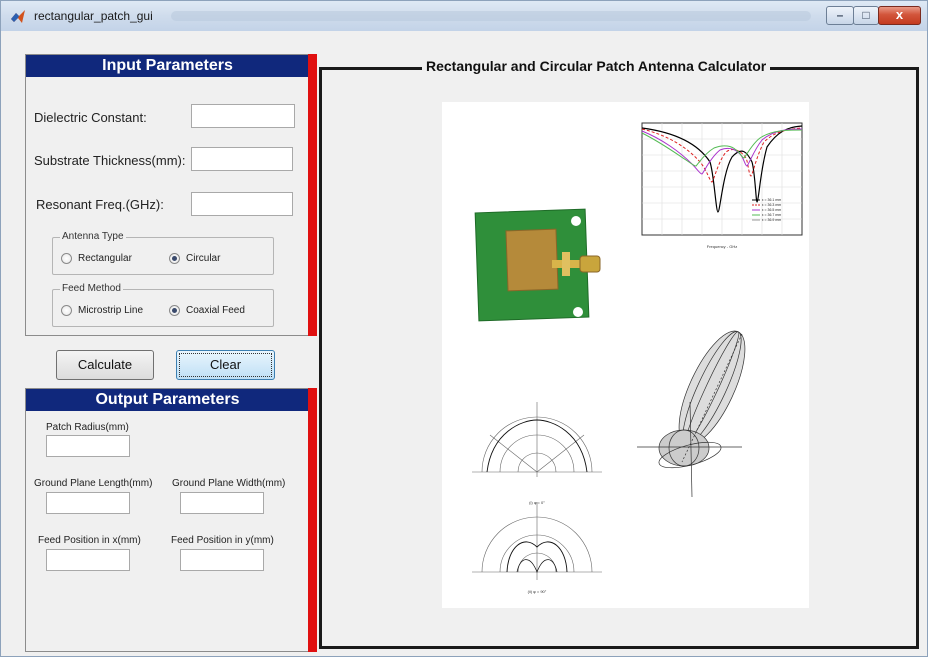 Image resolution: width=928 pixels, height=657 pixels. Describe the element at coordinates (167, 400) in the screenshot. I see `output-parameters-header: Output Parameters` at that location.